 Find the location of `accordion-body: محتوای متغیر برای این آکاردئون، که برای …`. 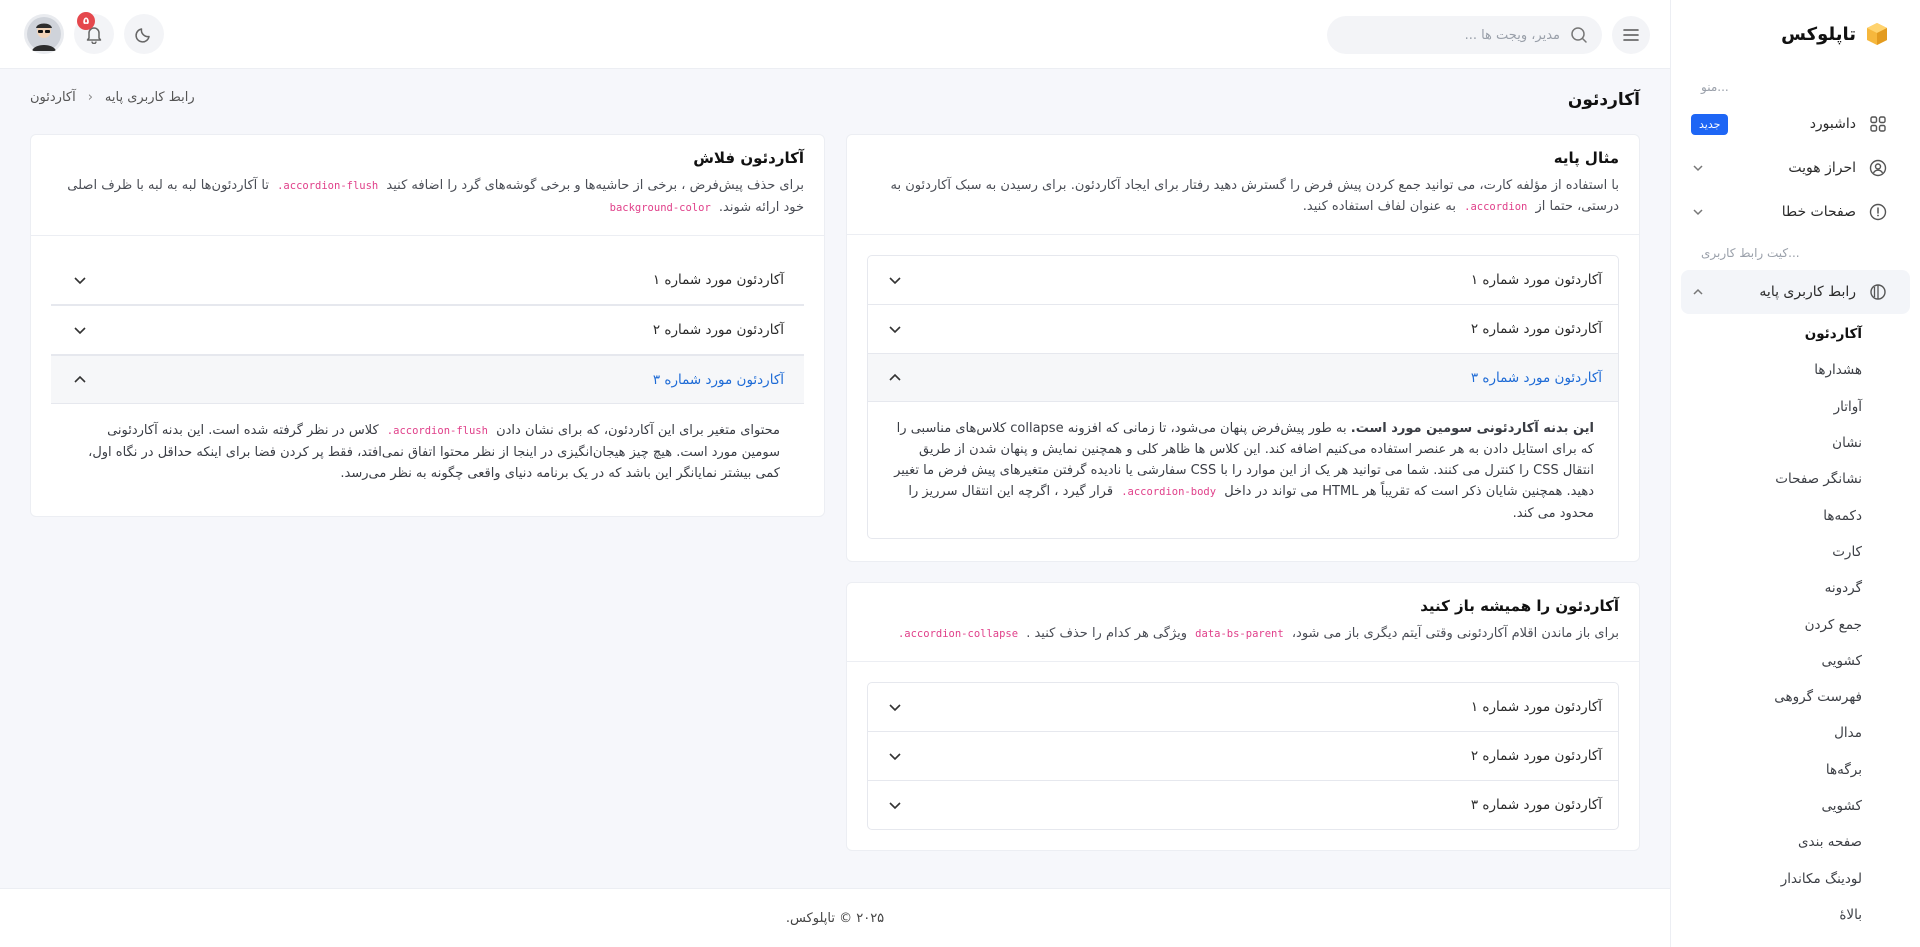

accordion-body: محتوای متغیر برای این آکاردئون، که برای … is located at coordinates (434, 452).